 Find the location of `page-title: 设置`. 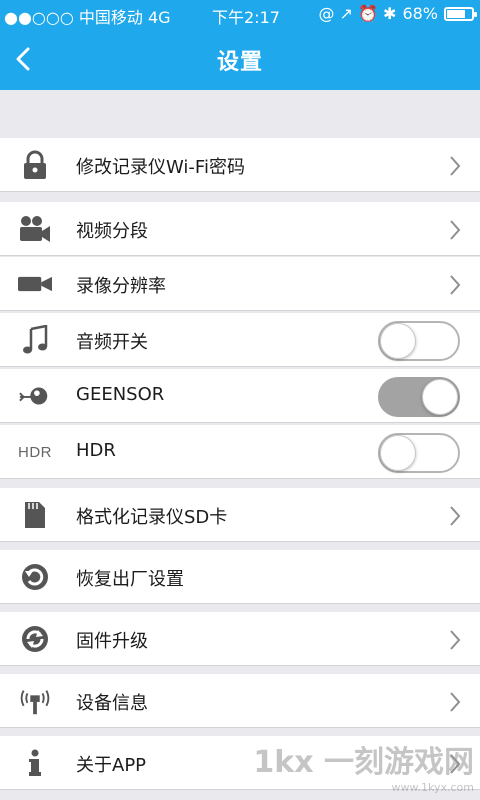

page-title: 设置 is located at coordinates (239, 62).